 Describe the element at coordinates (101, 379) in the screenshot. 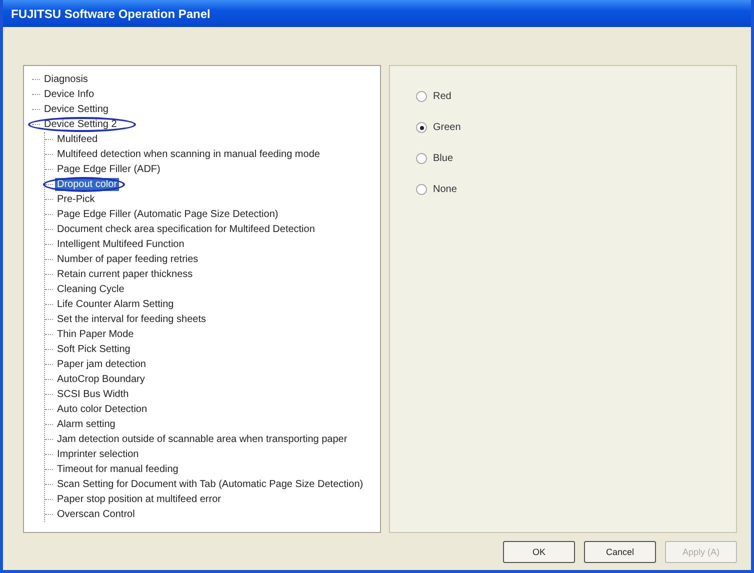

I see `tree-item: AutoCrop Boundary` at that location.